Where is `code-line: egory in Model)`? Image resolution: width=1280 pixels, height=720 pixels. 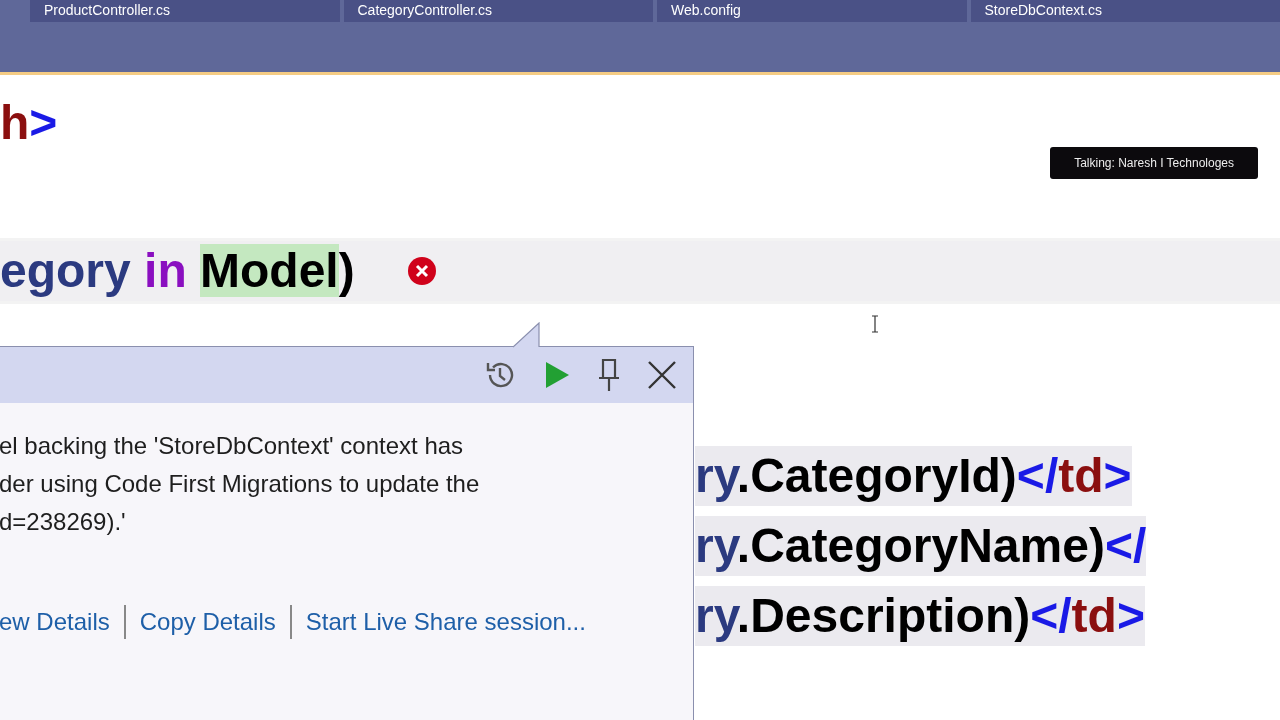
code-line: egory in Model) is located at coordinates (177, 271).